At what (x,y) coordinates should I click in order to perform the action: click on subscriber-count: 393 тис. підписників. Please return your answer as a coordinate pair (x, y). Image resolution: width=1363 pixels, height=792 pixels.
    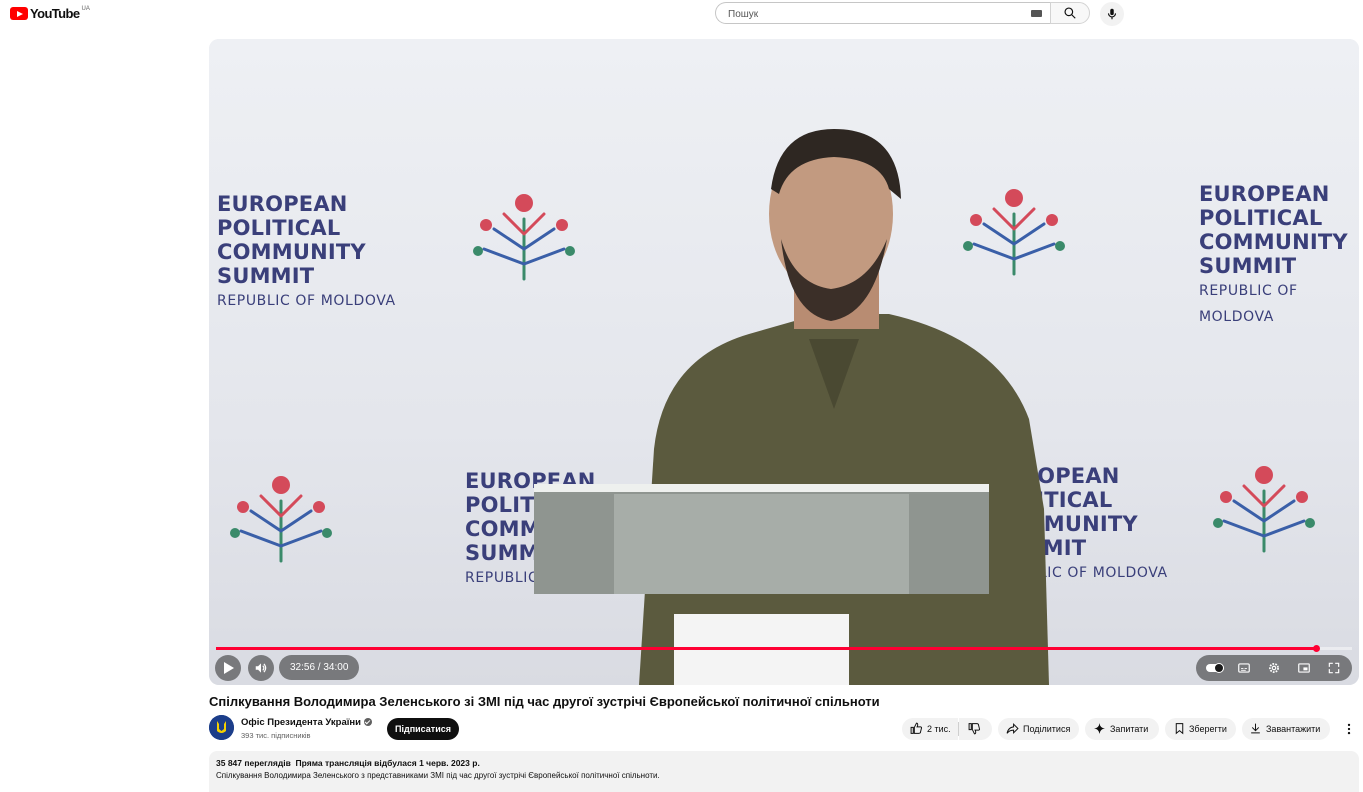
    Looking at the image, I should click on (276, 735).